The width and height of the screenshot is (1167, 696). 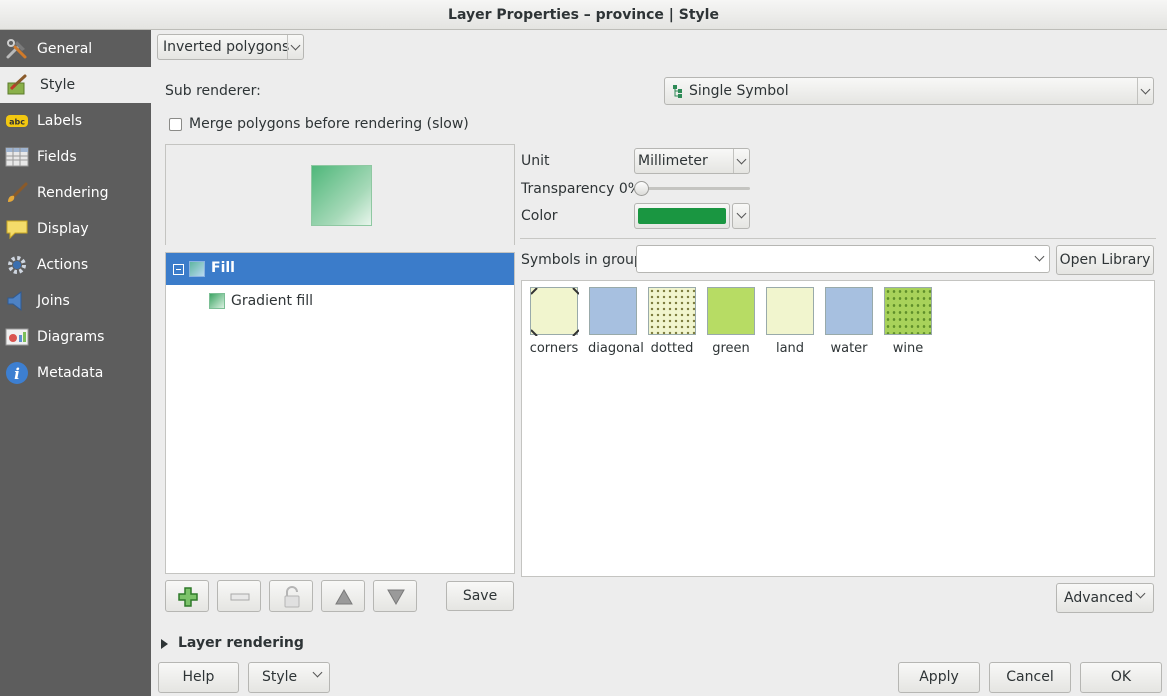 I want to click on symbol-name: diagonal, so click(x=616, y=348).